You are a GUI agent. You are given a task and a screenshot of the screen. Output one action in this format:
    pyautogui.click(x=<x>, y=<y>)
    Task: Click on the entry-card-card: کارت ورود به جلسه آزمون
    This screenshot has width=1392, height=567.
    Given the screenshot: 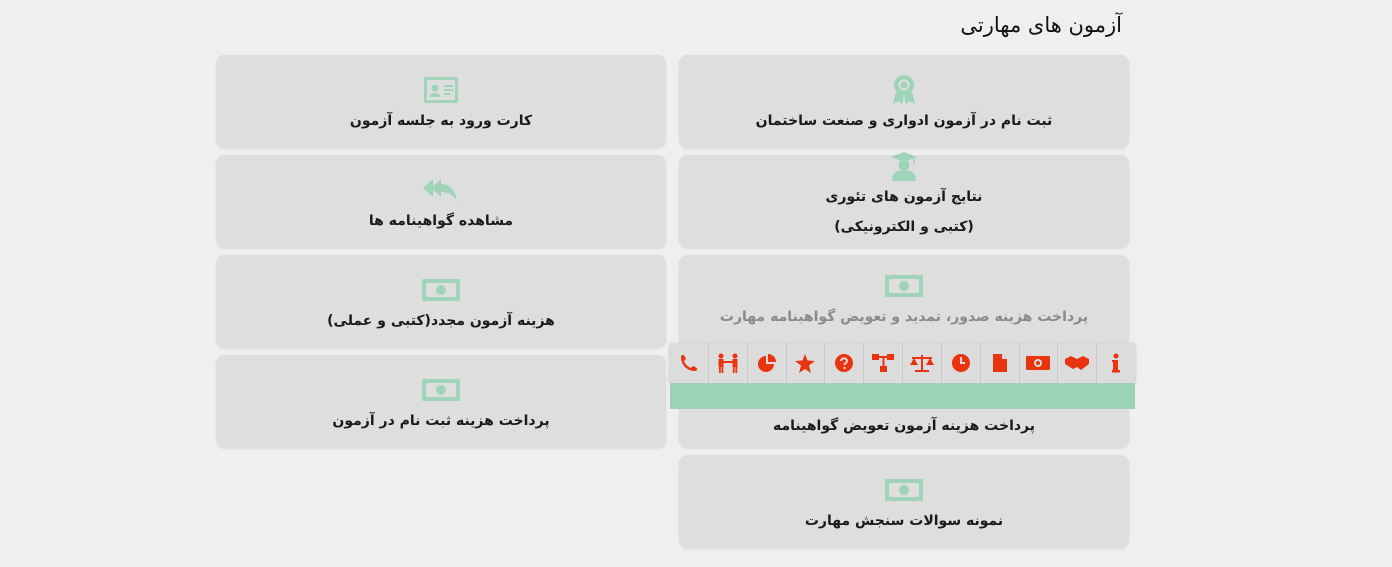 What is the action you would take?
    pyautogui.click(x=441, y=101)
    